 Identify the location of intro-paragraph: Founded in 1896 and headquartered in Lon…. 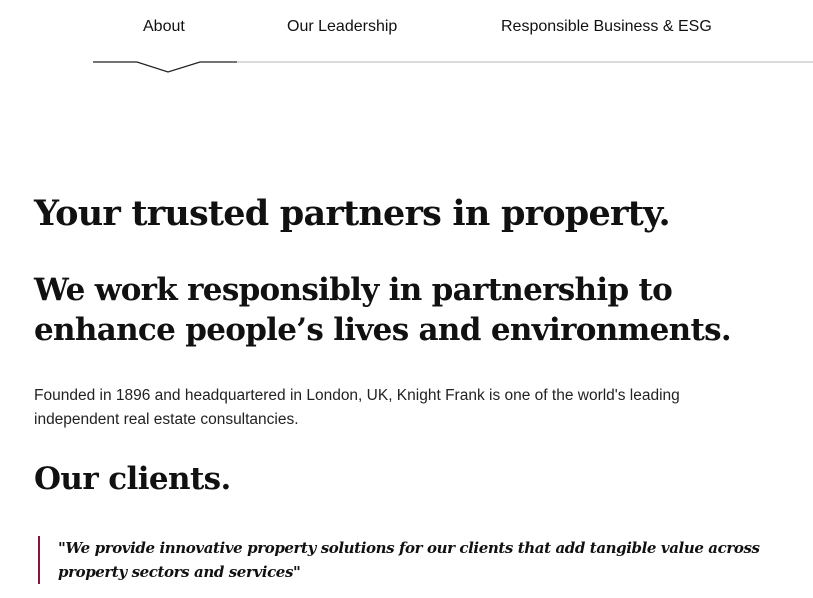
(357, 407).